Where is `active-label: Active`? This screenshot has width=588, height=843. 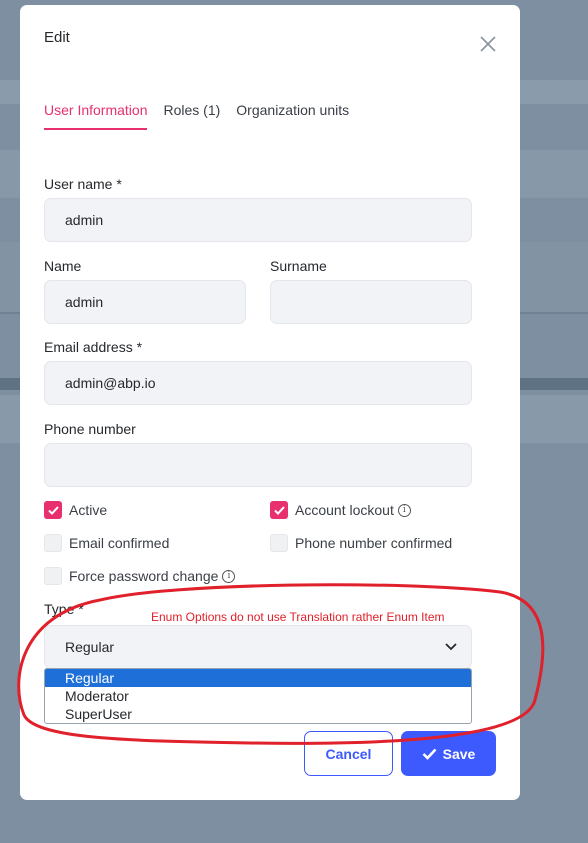 active-label: Active is located at coordinates (88, 510).